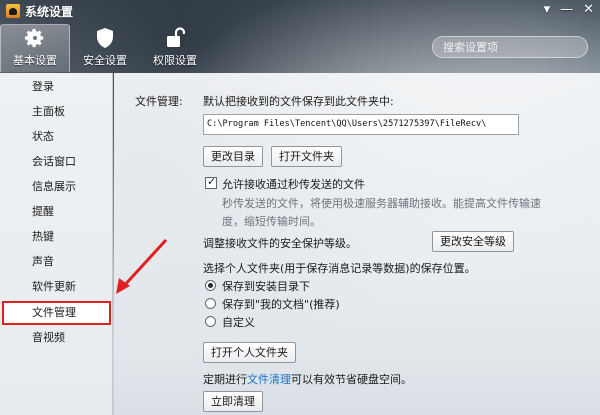  I want to click on tab-basic-settings: 基本设置, so click(35, 48).